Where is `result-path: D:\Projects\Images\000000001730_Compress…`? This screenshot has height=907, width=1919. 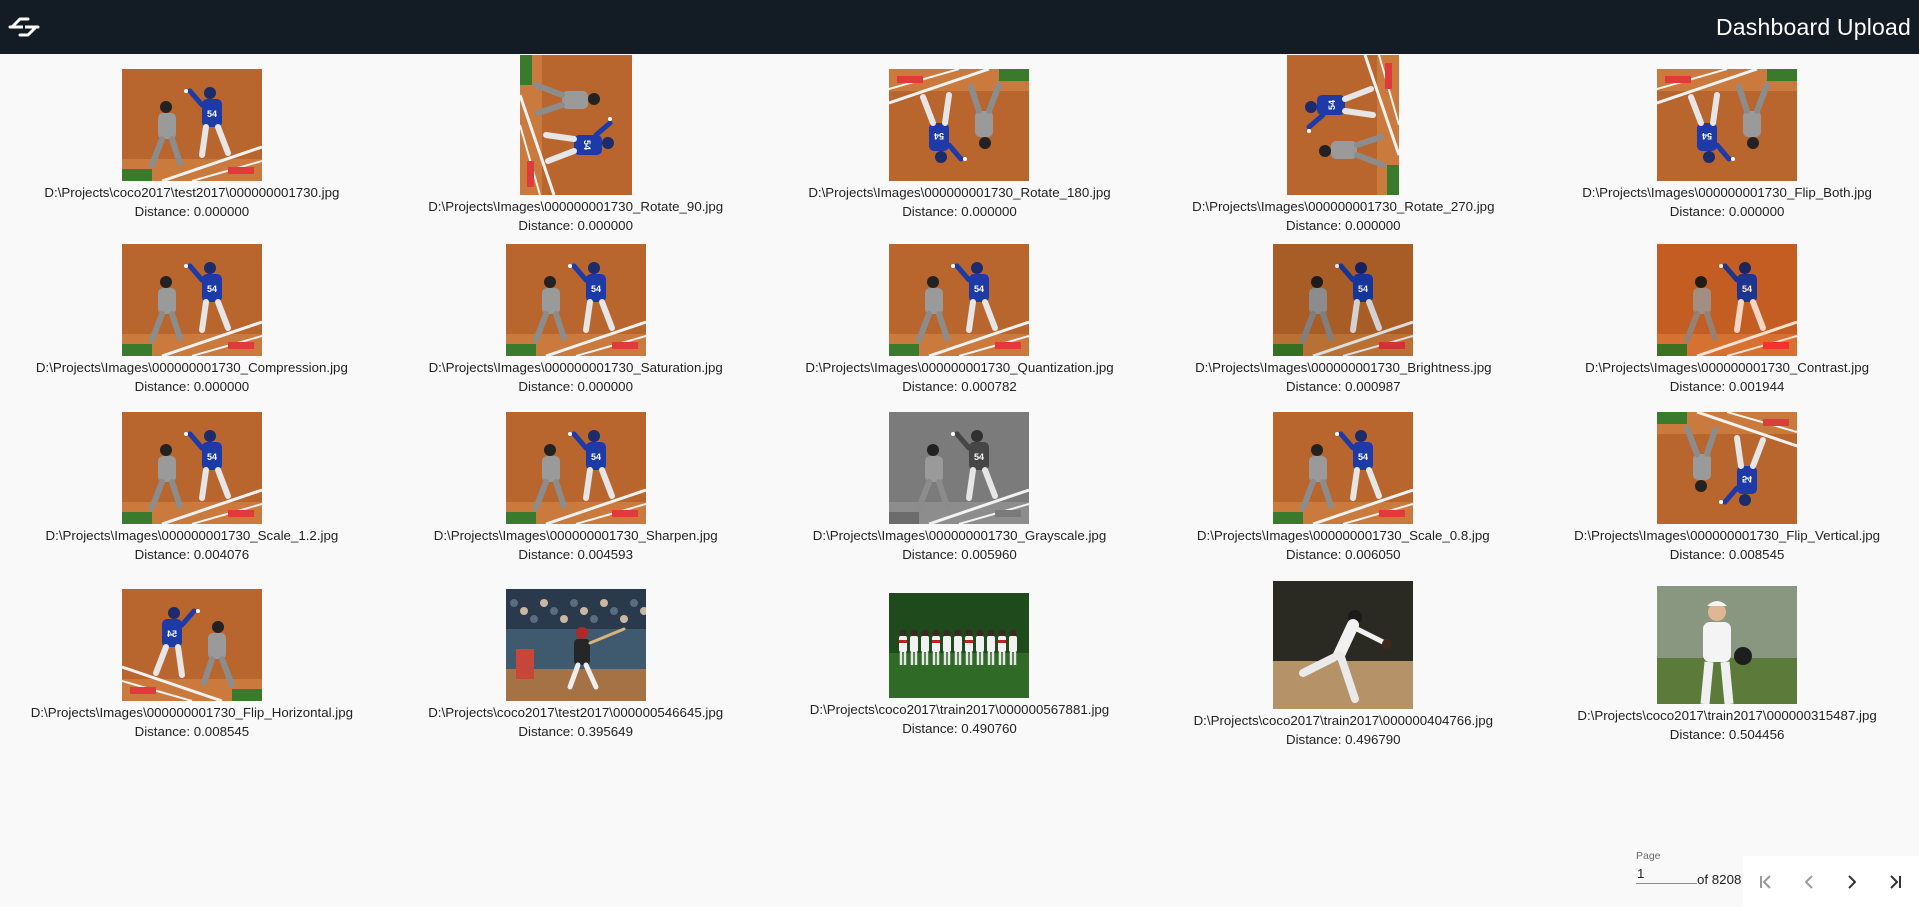 result-path: D:\Projects\Images\000000001730_Compress… is located at coordinates (191, 367).